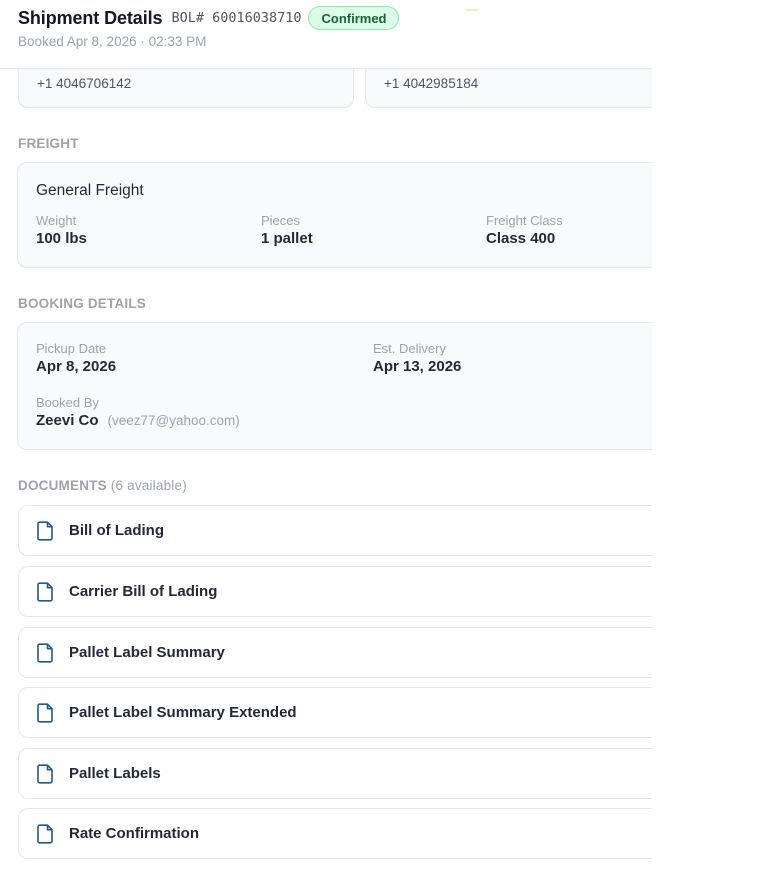  What do you see at coordinates (82, 303) in the screenshot?
I see `booking-section-label: BOOKING DETAILS` at bounding box center [82, 303].